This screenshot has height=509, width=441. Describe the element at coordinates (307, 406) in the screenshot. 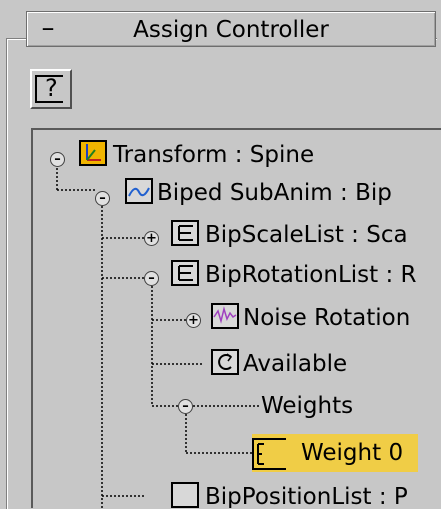

I see `tree-node-weights: Weights` at that location.